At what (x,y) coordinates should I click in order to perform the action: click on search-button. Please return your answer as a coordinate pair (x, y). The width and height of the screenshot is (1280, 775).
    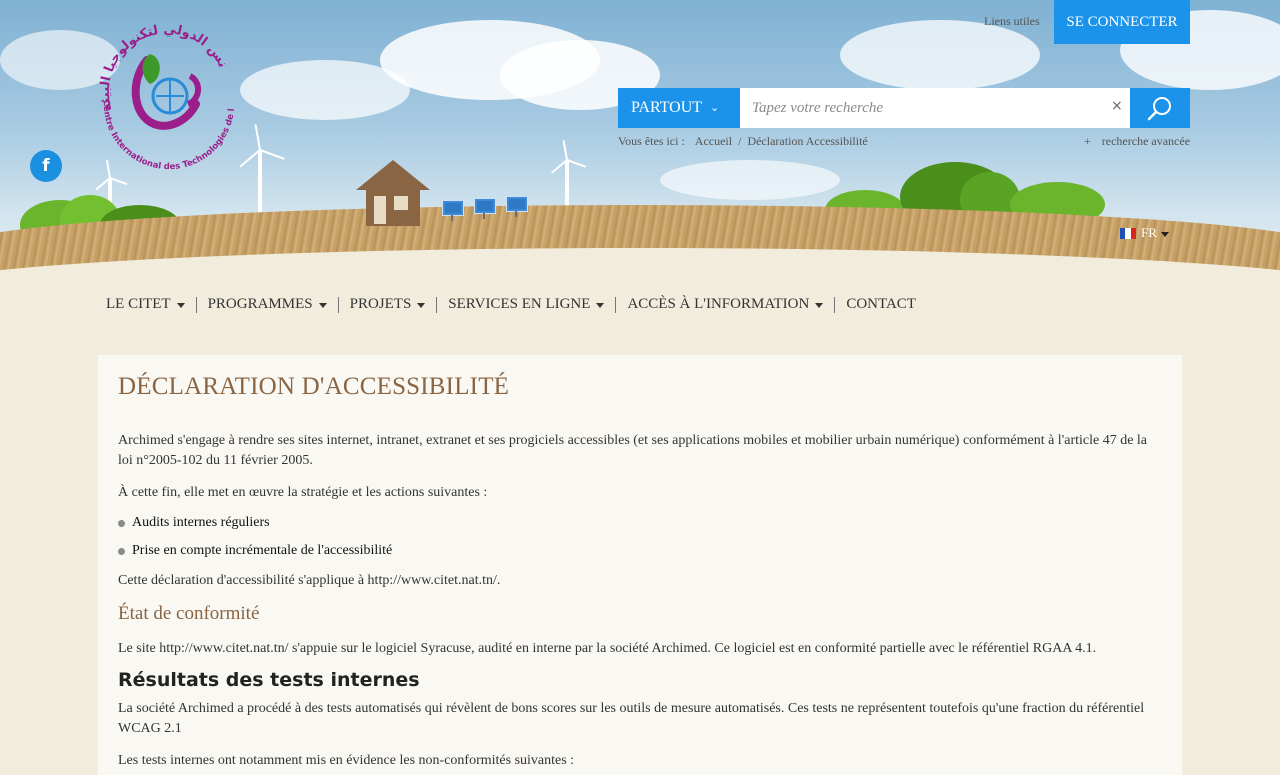
    Looking at the image, I should click on (1160, 108).